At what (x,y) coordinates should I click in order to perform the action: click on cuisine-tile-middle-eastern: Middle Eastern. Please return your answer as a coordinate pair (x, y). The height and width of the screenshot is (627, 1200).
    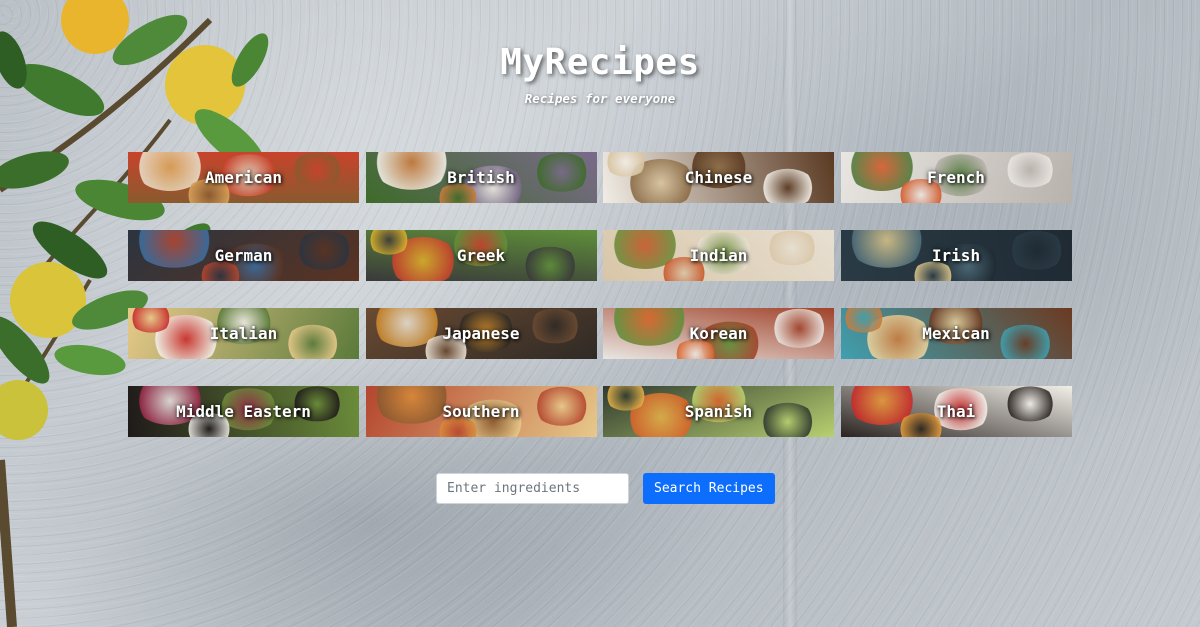
    Looking at the image, I should click on (243, 411).